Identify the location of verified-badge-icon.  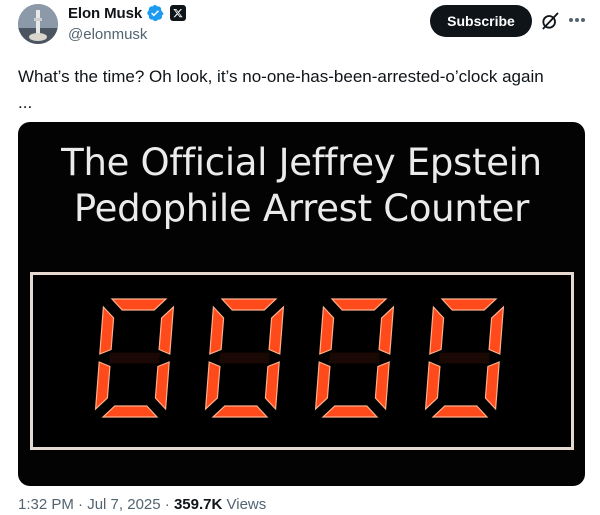
(155, 13).